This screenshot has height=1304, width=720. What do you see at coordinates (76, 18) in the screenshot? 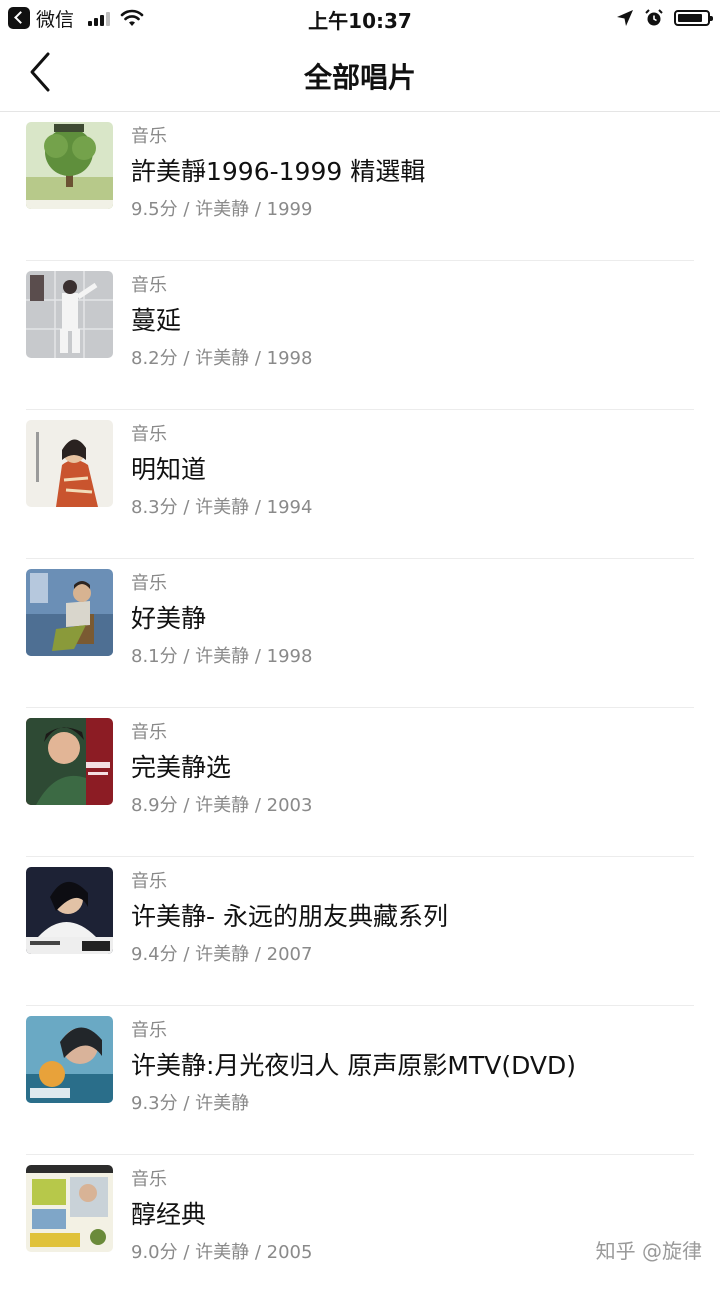
I see `status-left: 微信` at bounding box center [76, 18].